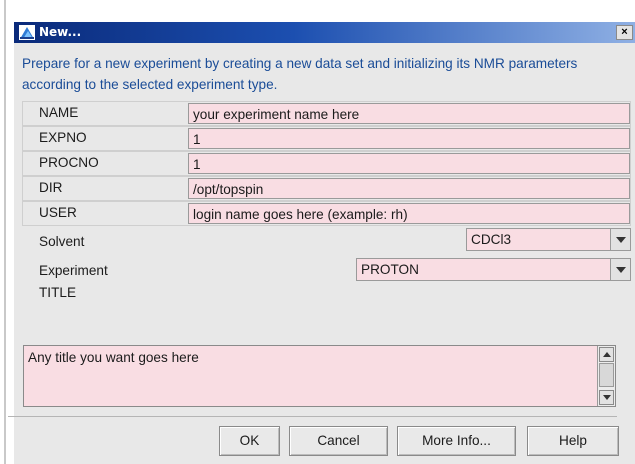 The height and width of the screenshot is (464, 635). What do you see at coordinates (606, 354) in the screenshot?
I see `scroll-up-icon` at bounding box center [606, 354].